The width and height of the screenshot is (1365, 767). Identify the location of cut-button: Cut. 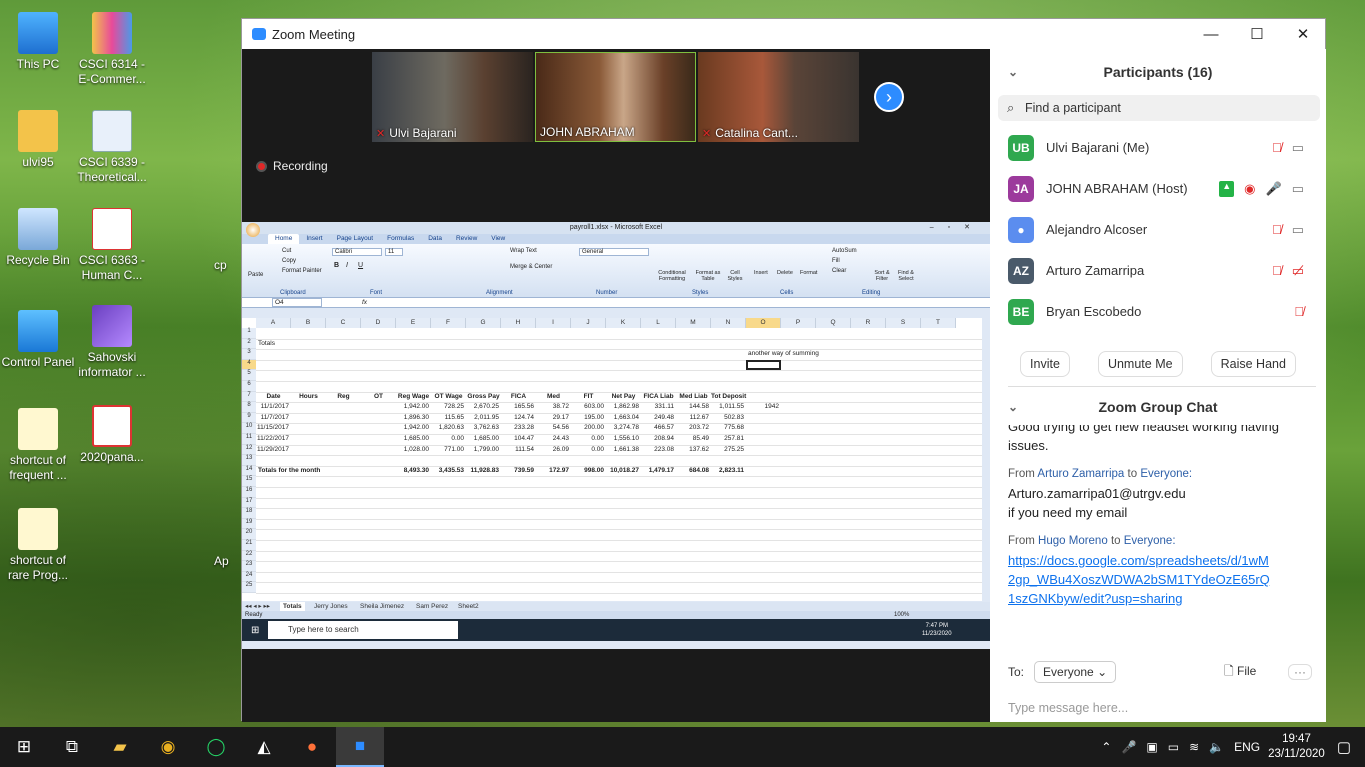
(286, 251).